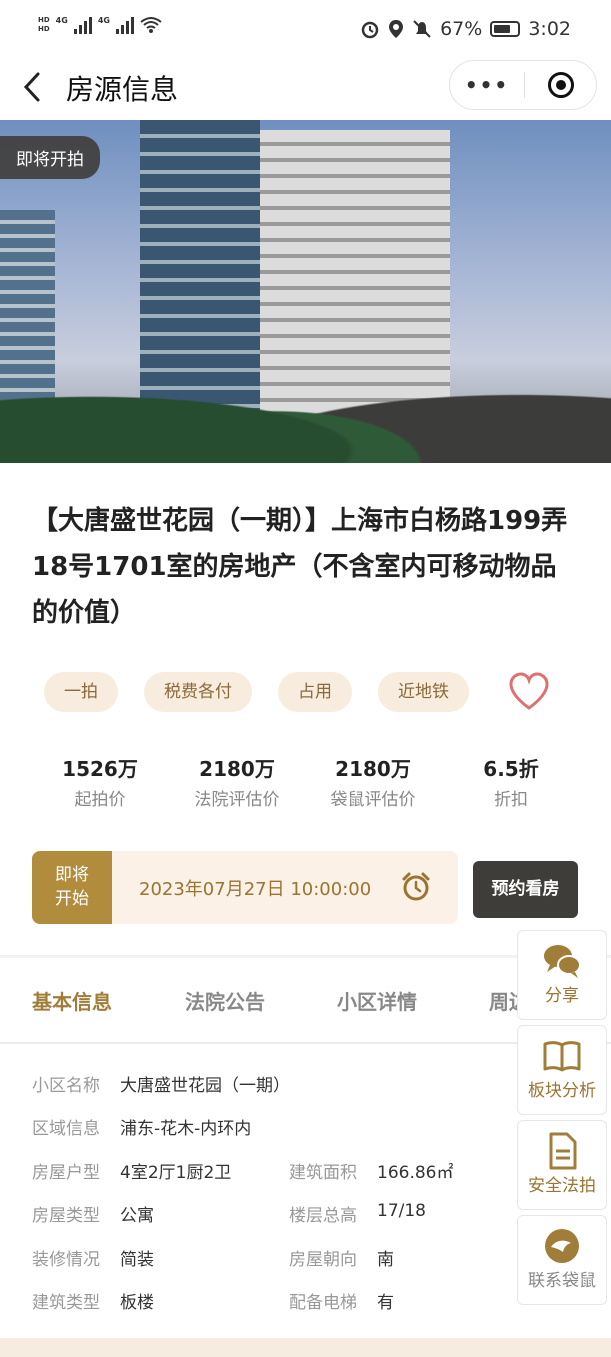 The image size is (611, 1357). Describe the element at coordinates (176, 1173) in the screenshot. I see `info-value: 4室2厅1厨2卫` at that location.